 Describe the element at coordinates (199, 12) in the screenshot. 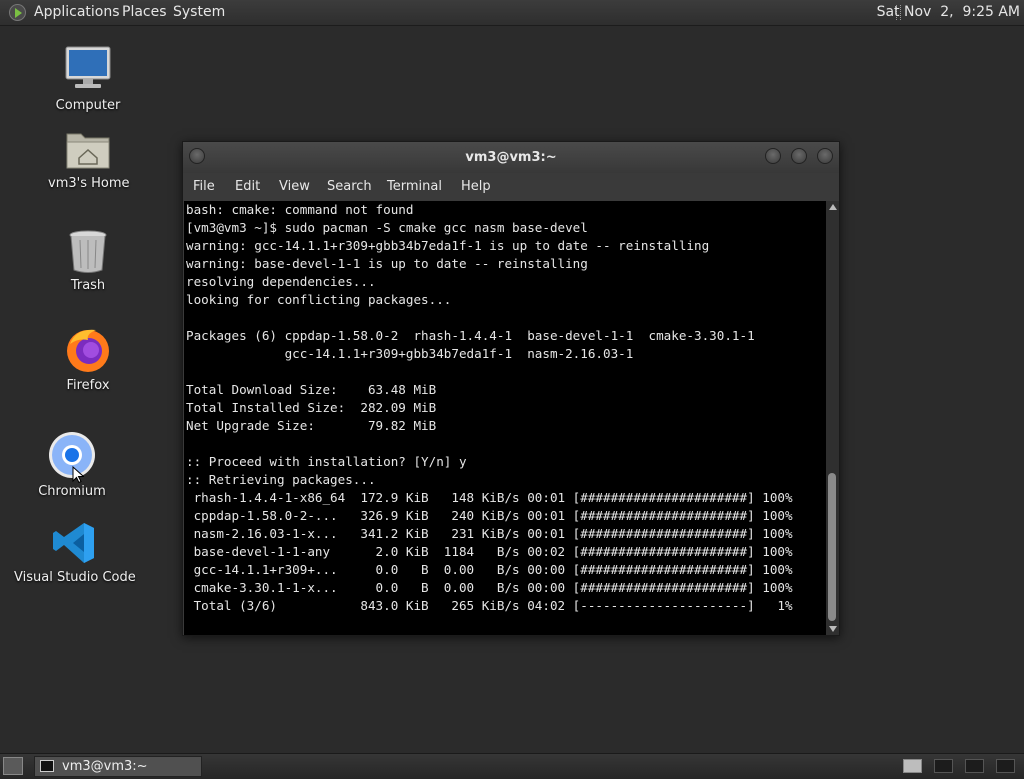

I see `menu-system: System` at that location.